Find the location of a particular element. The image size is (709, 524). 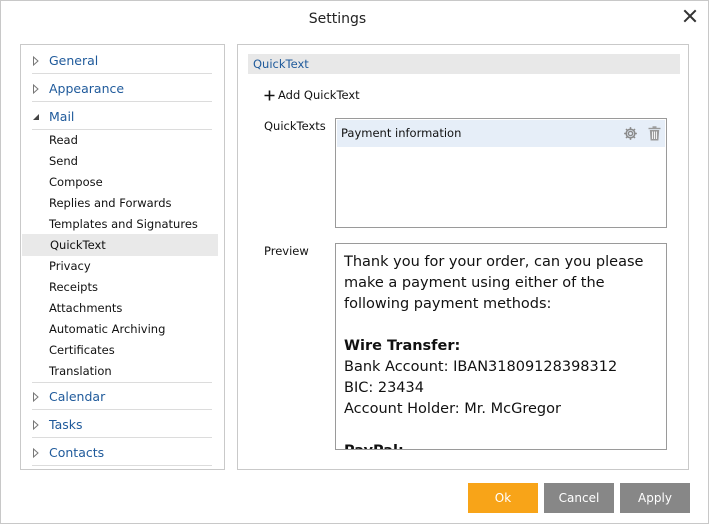

quicktexts-label: QuickTexts is located at coordinates (295, 126).